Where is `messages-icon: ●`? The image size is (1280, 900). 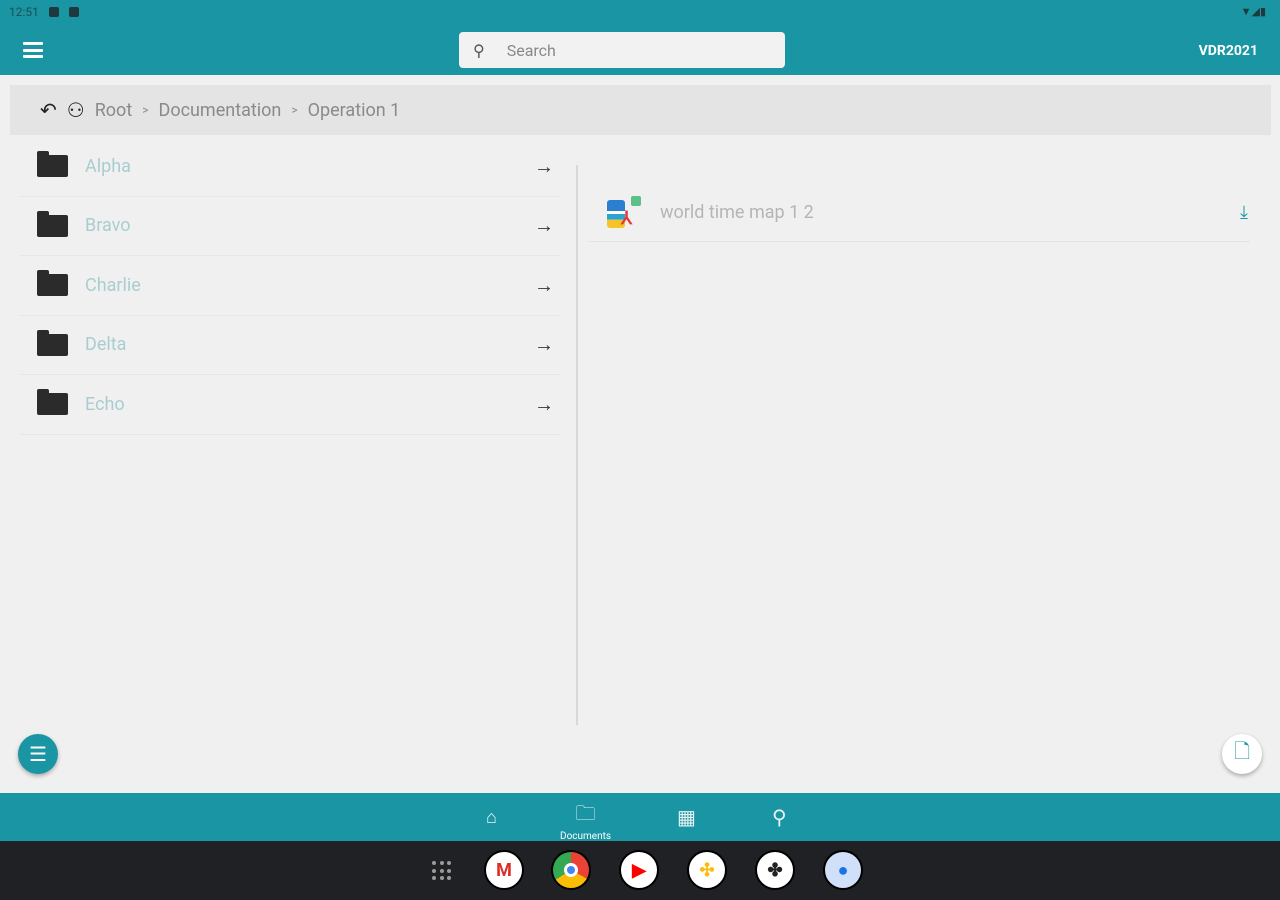
messages-icon: ● is located at coordinates (843, 870).